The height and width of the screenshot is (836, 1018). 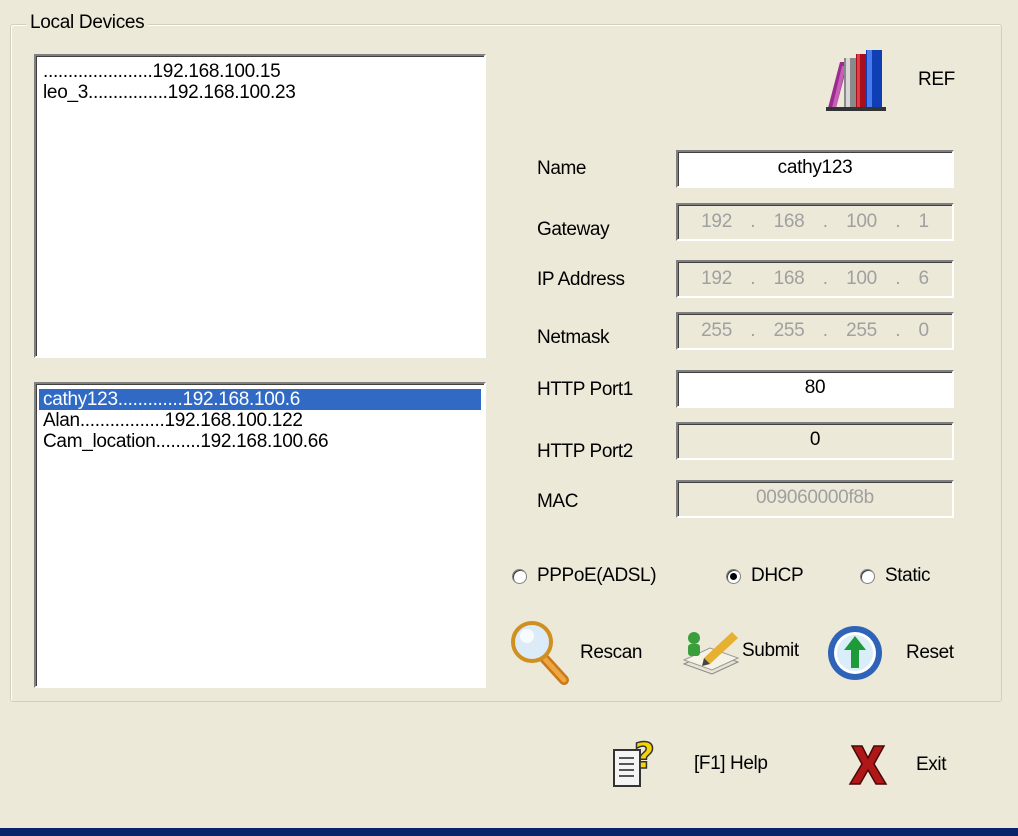 What do you see at coordinates (731, 763) in the screenshot?
I see `help-label: [F1] Help` at bounding box center [731, 763].